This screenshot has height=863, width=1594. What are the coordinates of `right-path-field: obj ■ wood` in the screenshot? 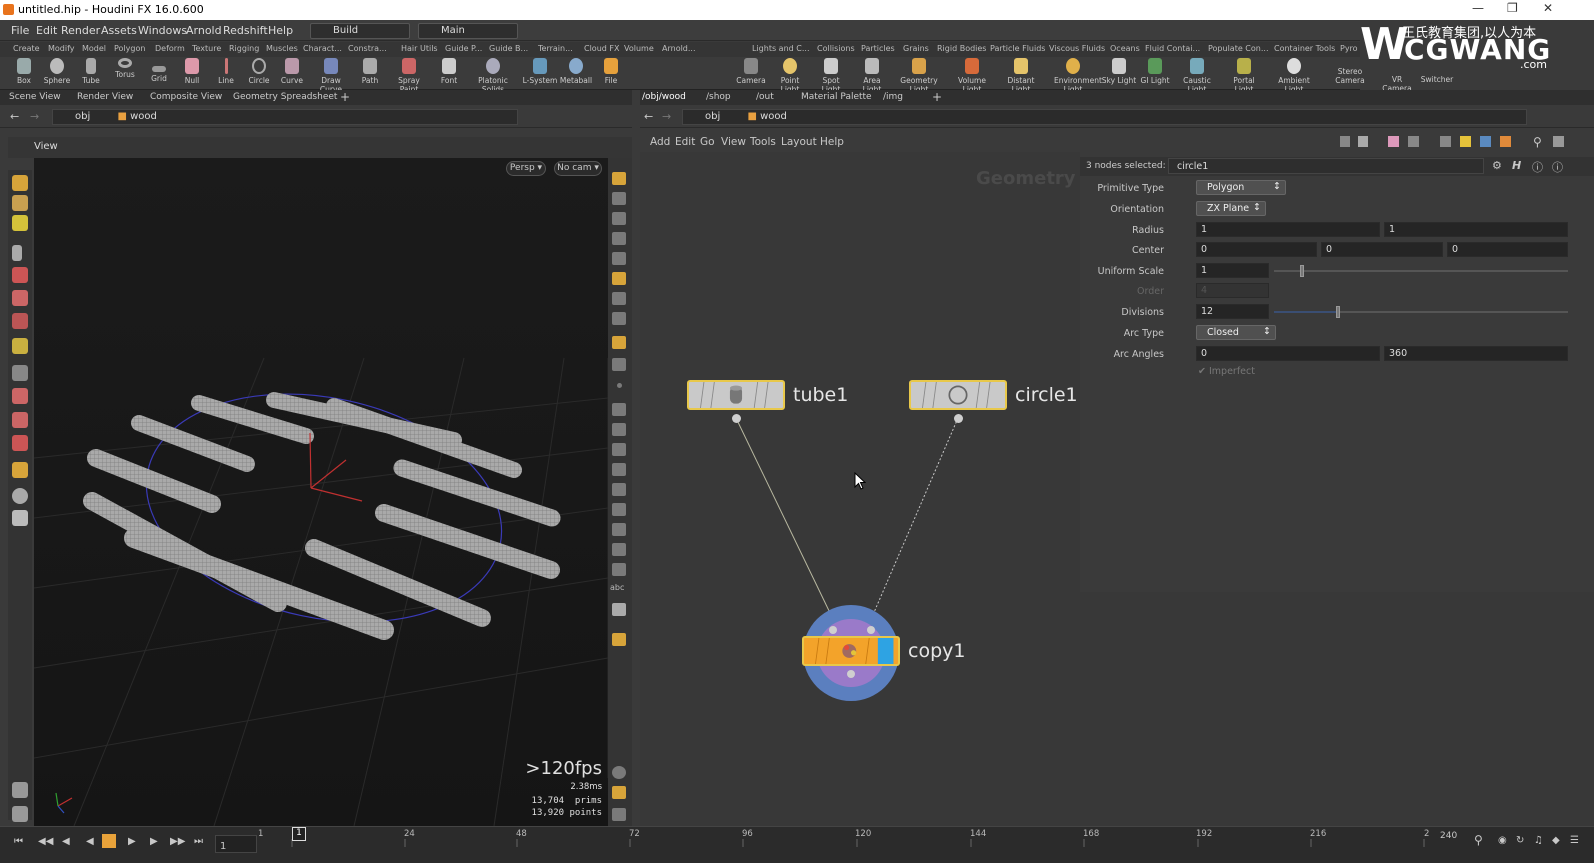 It's located at (1104, 117).